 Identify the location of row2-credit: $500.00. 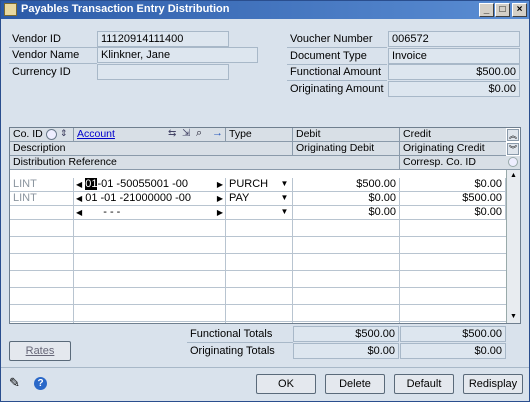
(453, 199).